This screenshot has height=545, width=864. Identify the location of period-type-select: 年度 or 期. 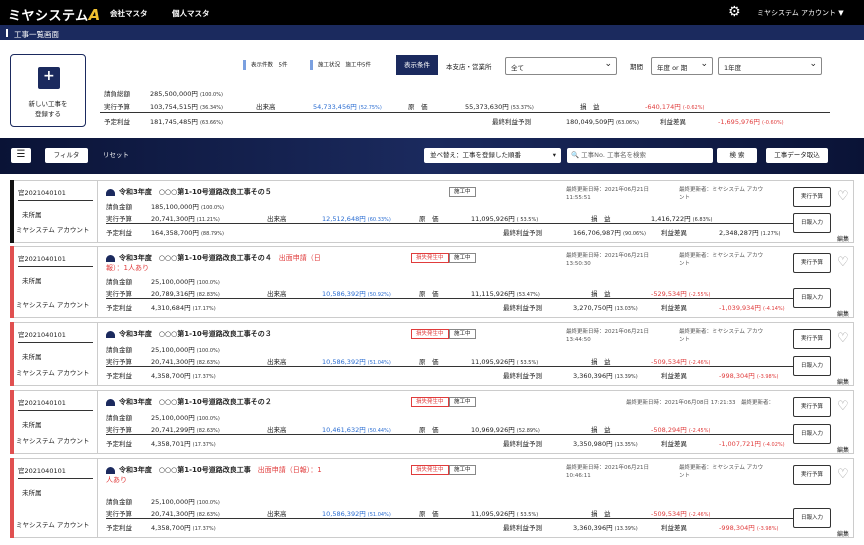
(682, 66).